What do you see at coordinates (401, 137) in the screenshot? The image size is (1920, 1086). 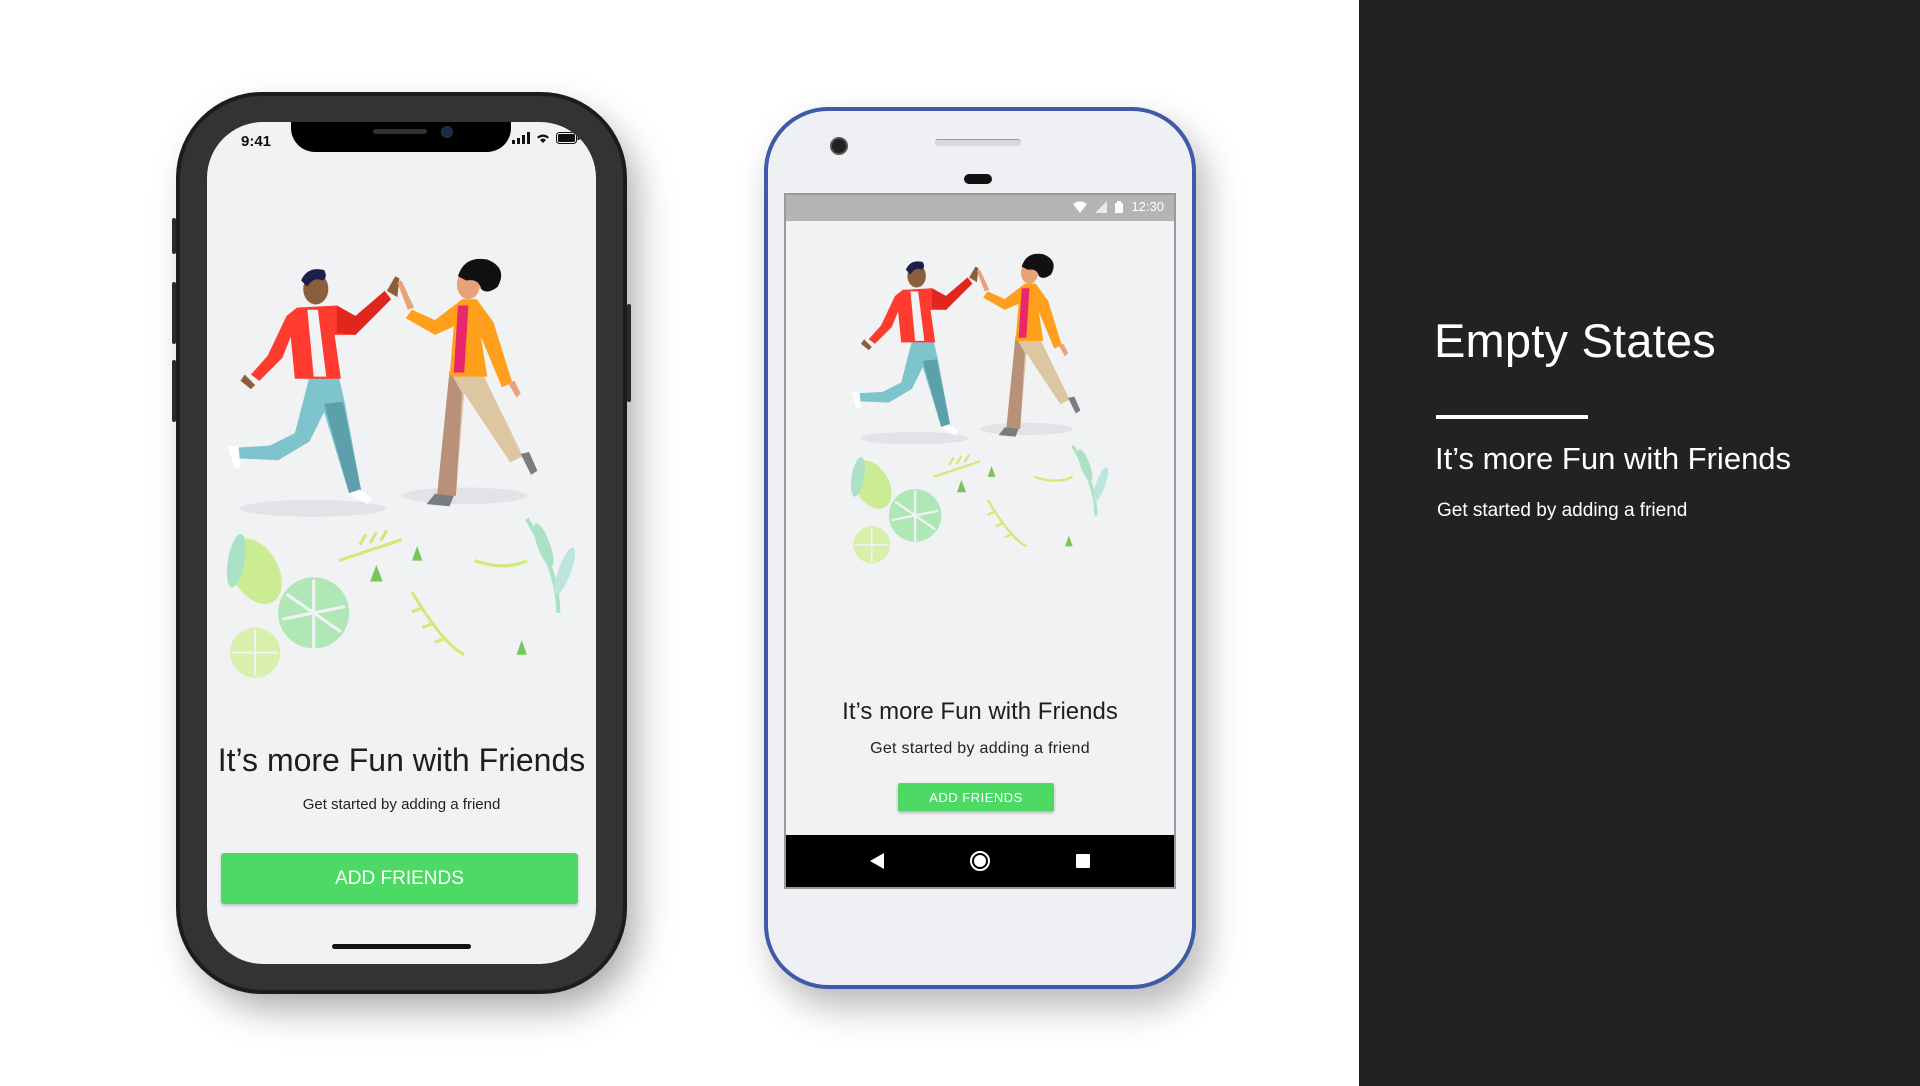 I see `notch` at bounding box center [401, 137].